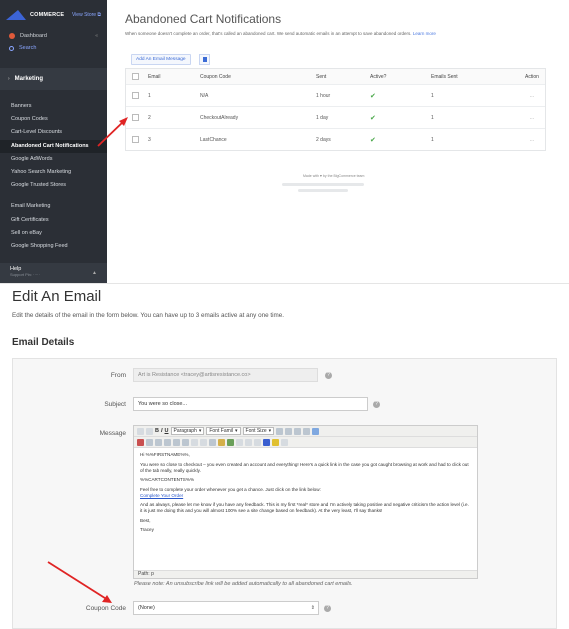 This screenshot has width=569, height=629. I want to click on align-right-icon, so click(298, 431).